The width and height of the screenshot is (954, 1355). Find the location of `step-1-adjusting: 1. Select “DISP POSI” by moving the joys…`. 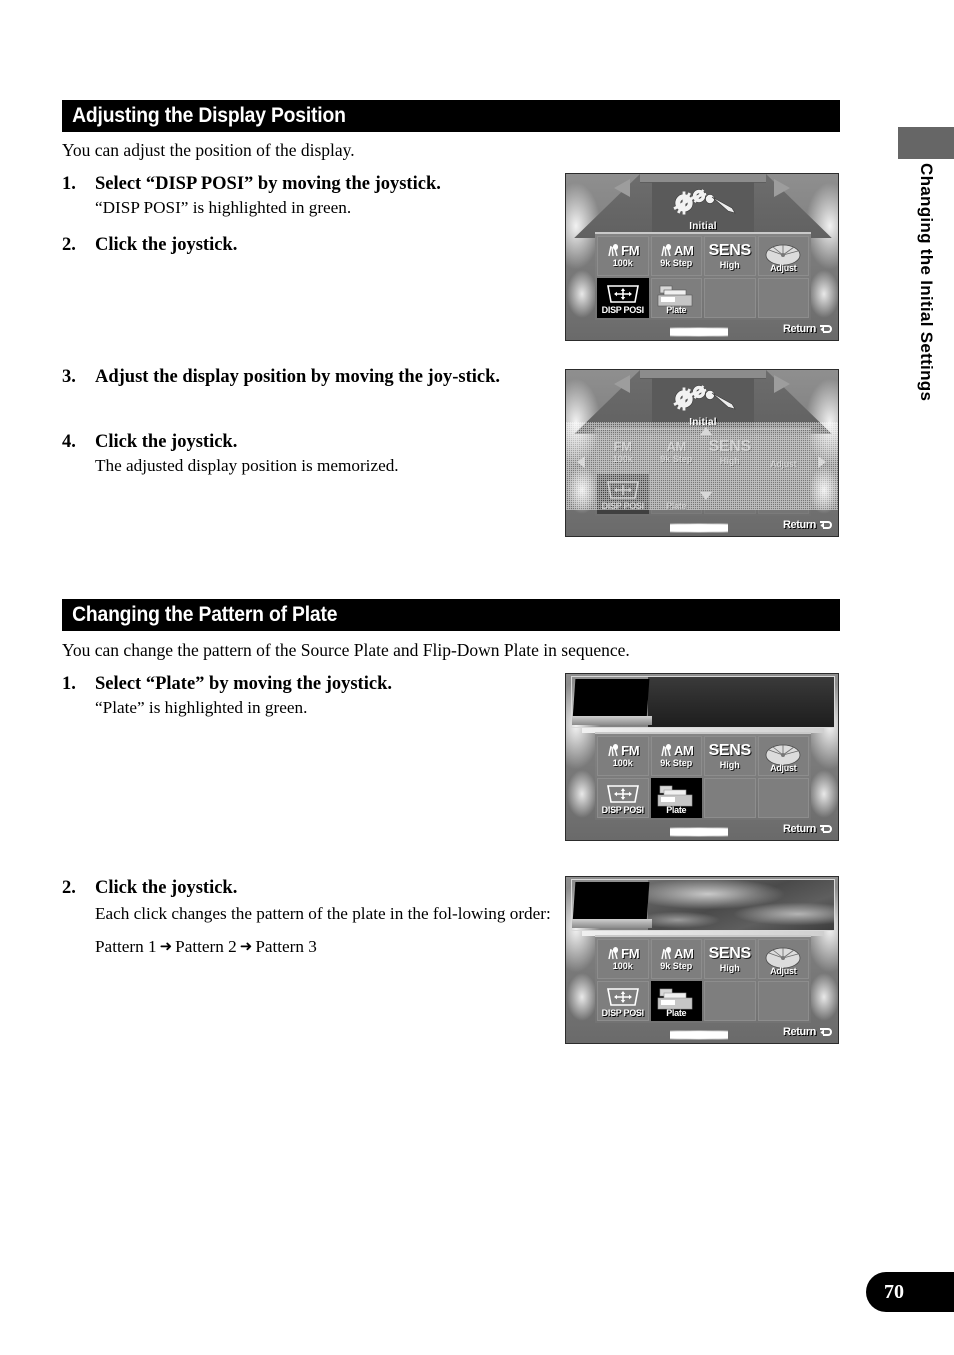

step-1-adjusting: 1. Select “DISP POSI” by moving the joys… is located at coordinates (308, 196).